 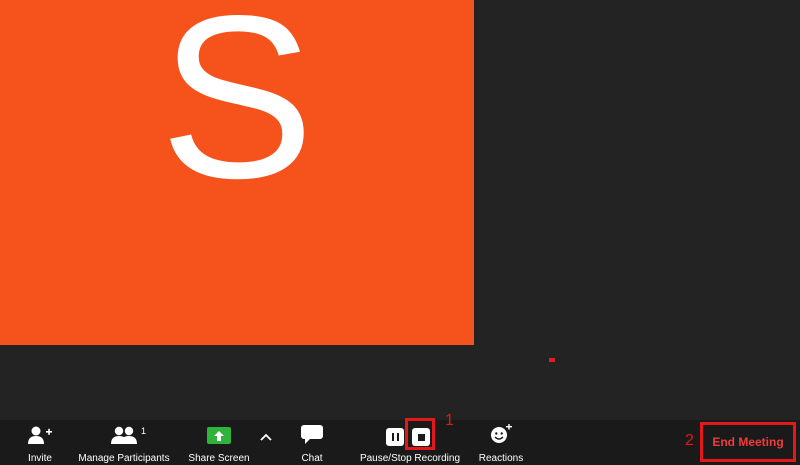 What do you see at coordinates (392, 437) in the screenshot?
I see `pause-icon` at bounding box center [392, 437].